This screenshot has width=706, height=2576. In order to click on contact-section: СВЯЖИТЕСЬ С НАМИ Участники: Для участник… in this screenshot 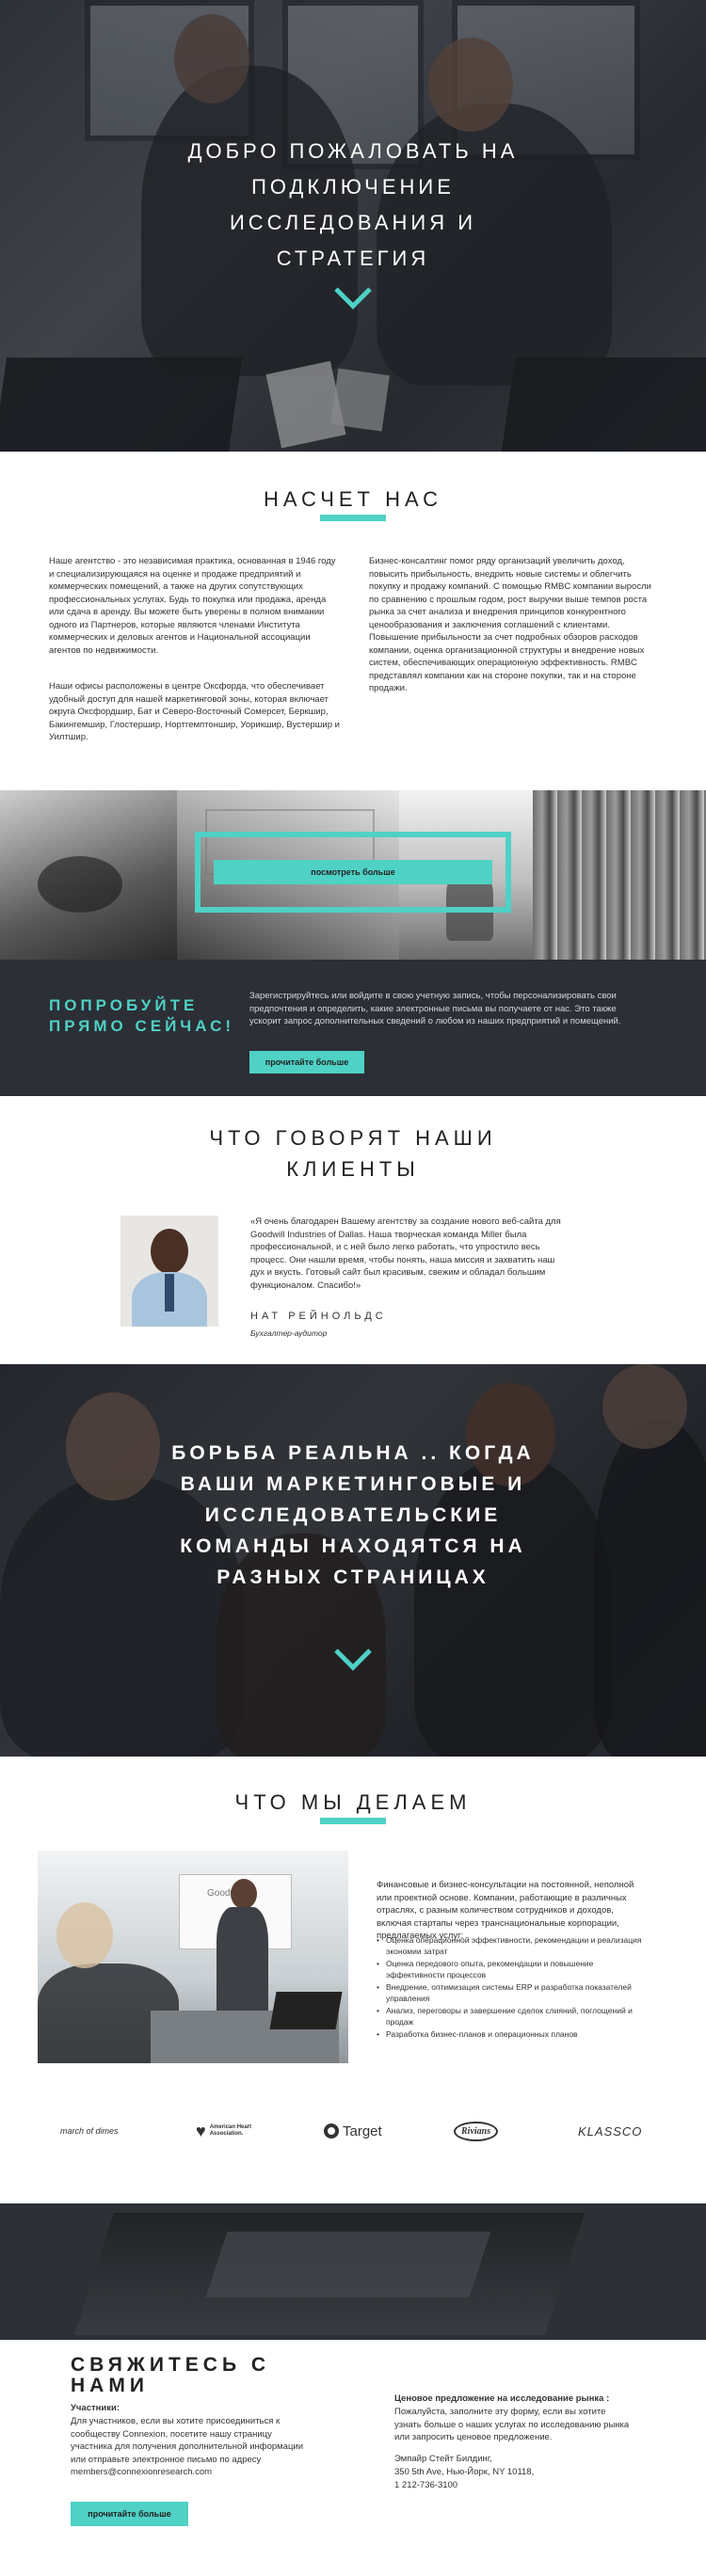, I will do `click(353, 2451)`.